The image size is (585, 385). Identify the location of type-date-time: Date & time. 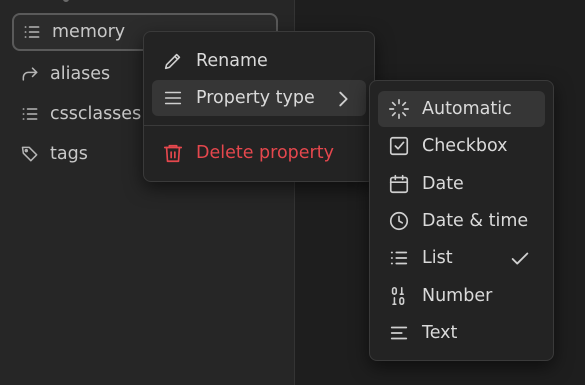
(461, 221).